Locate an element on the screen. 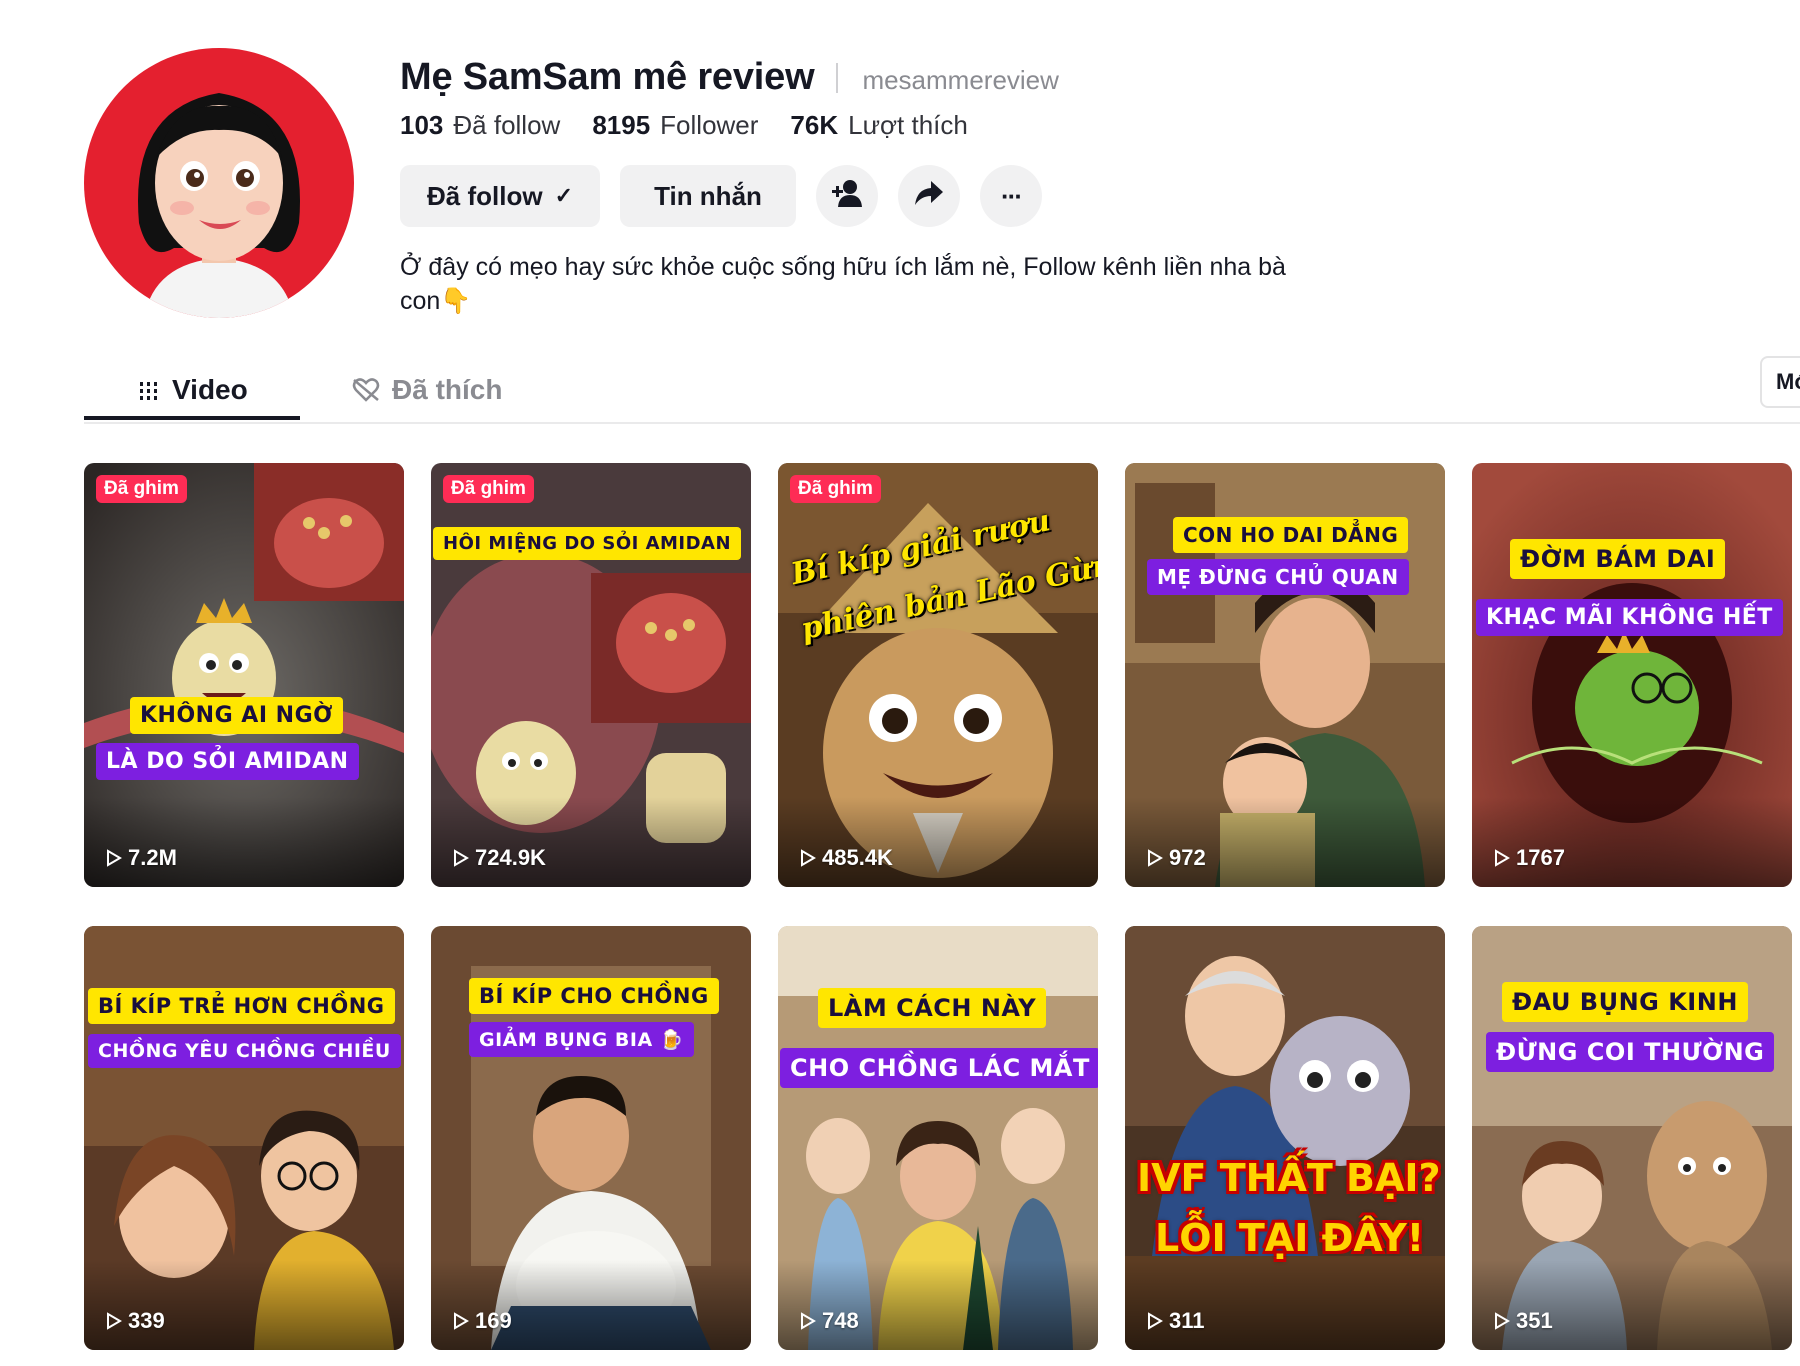 Image resolution: width=1800 pixels, height=1366 pixels. stat-followers-label: Follower is located at coordinates (709, 125).